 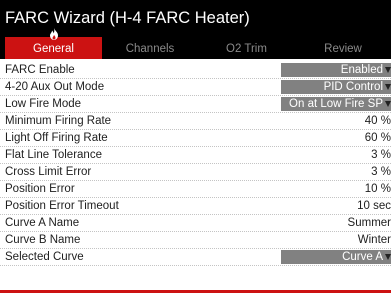 What do you see at coordinates (48, 172) in the screenshot?
I see `setting-label: Cross Limit Error` at bounding box center [48, 172].